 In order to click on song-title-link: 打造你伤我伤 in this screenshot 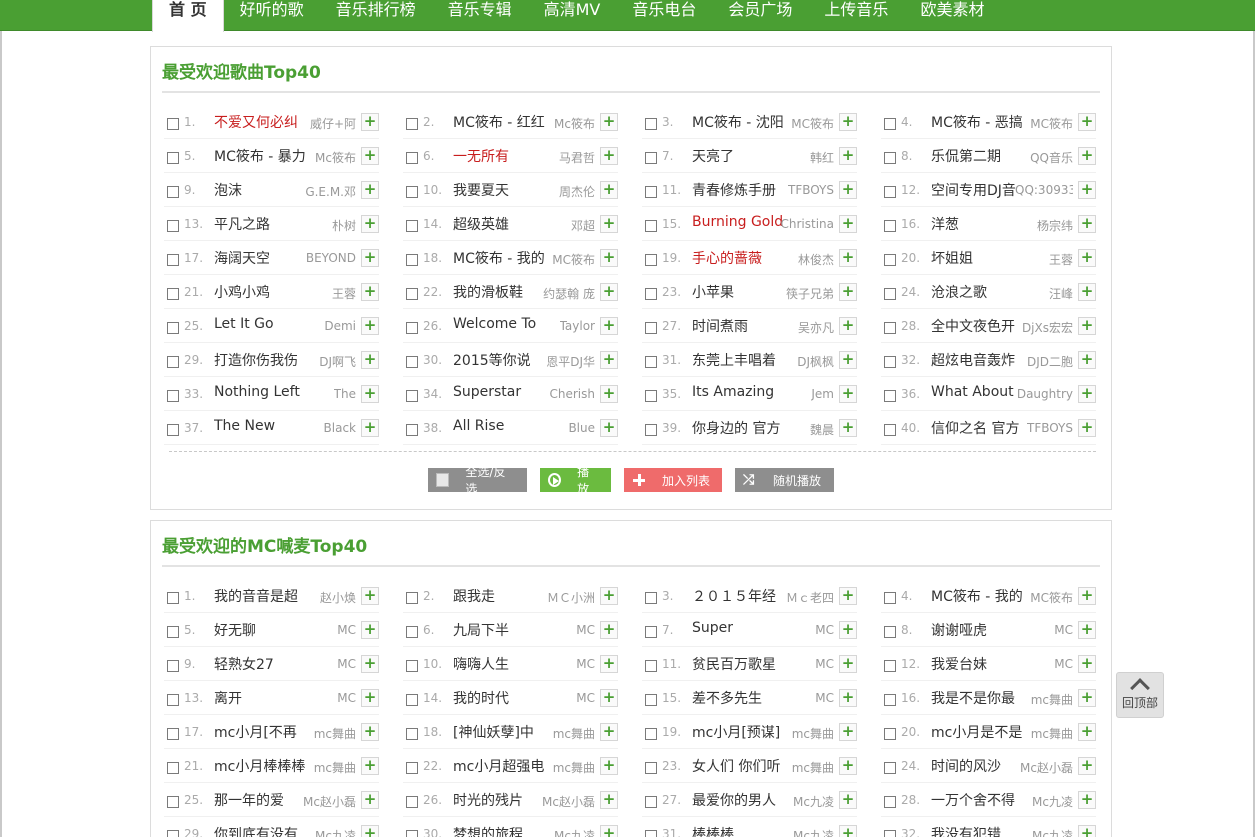, I will do `click(264, 360)`.